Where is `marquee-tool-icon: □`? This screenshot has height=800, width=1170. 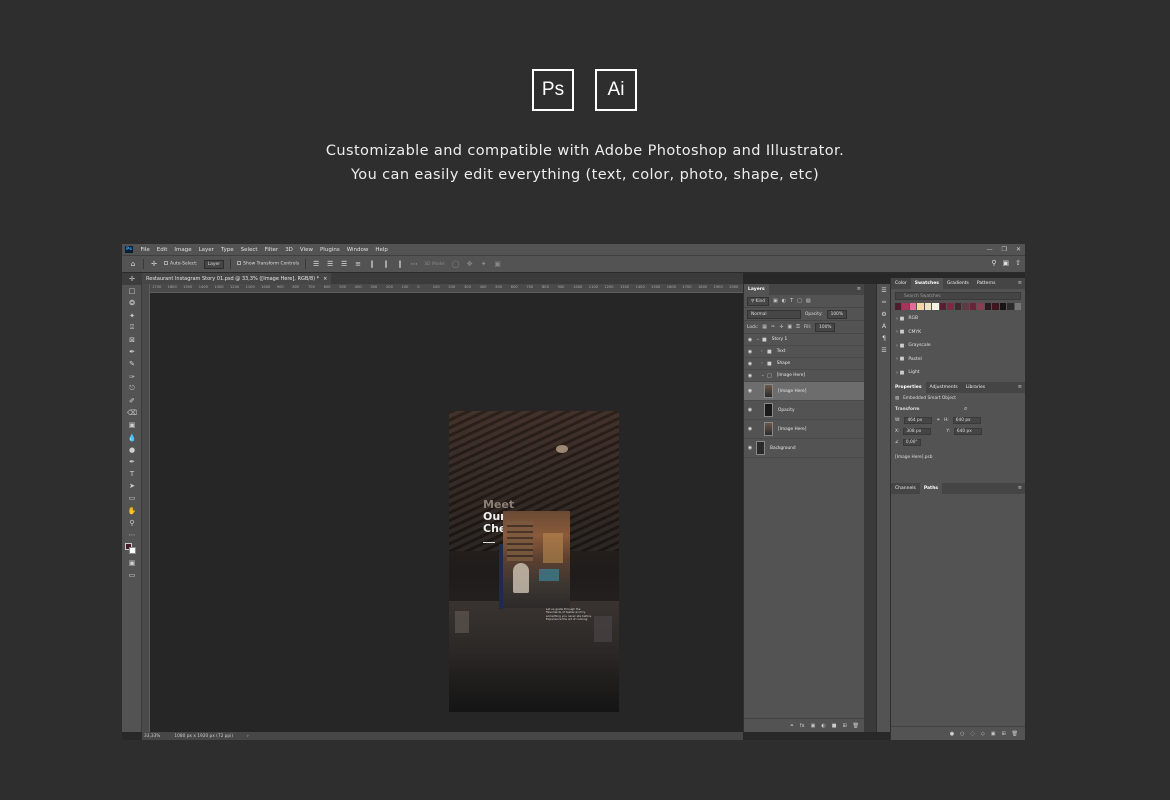
marquee-tool-icon: □ is located at coordinates (132, 291).